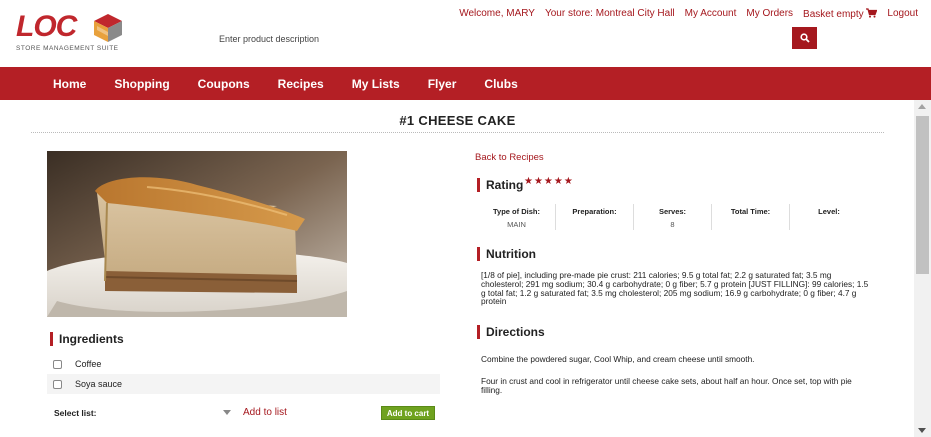 This screenshot has width=931, height=437. I want to click on scrollbar-thumb, so click(922, 195).